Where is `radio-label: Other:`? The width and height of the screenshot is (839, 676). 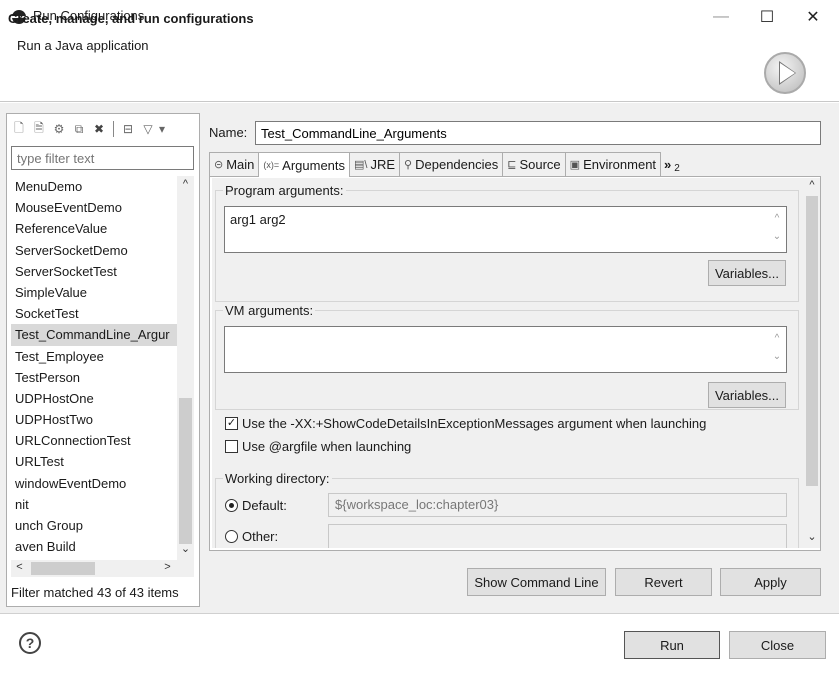
radio-label: Other: is located at coordinates (260, 536).